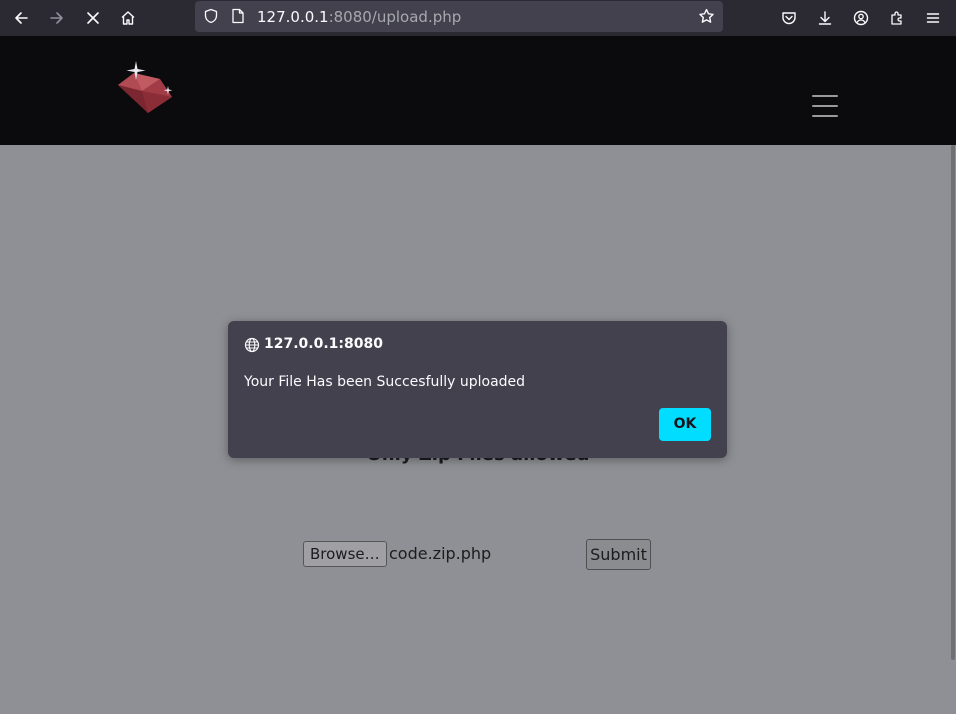  I want to click on downloads-button, so click(825, 18).